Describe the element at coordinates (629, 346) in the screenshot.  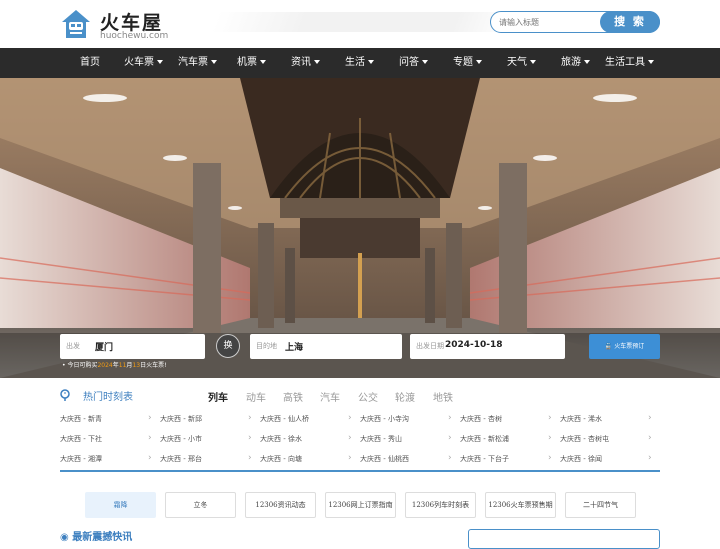
I see `book-button-label: 火车票预订` at that location.